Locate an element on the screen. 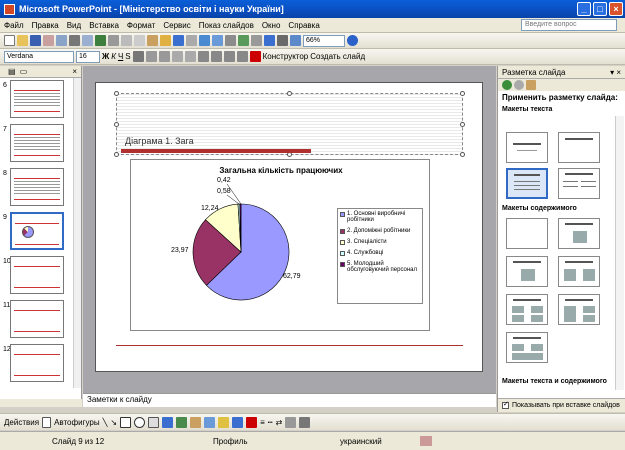  email-icon is located at coordinates (61, 40).